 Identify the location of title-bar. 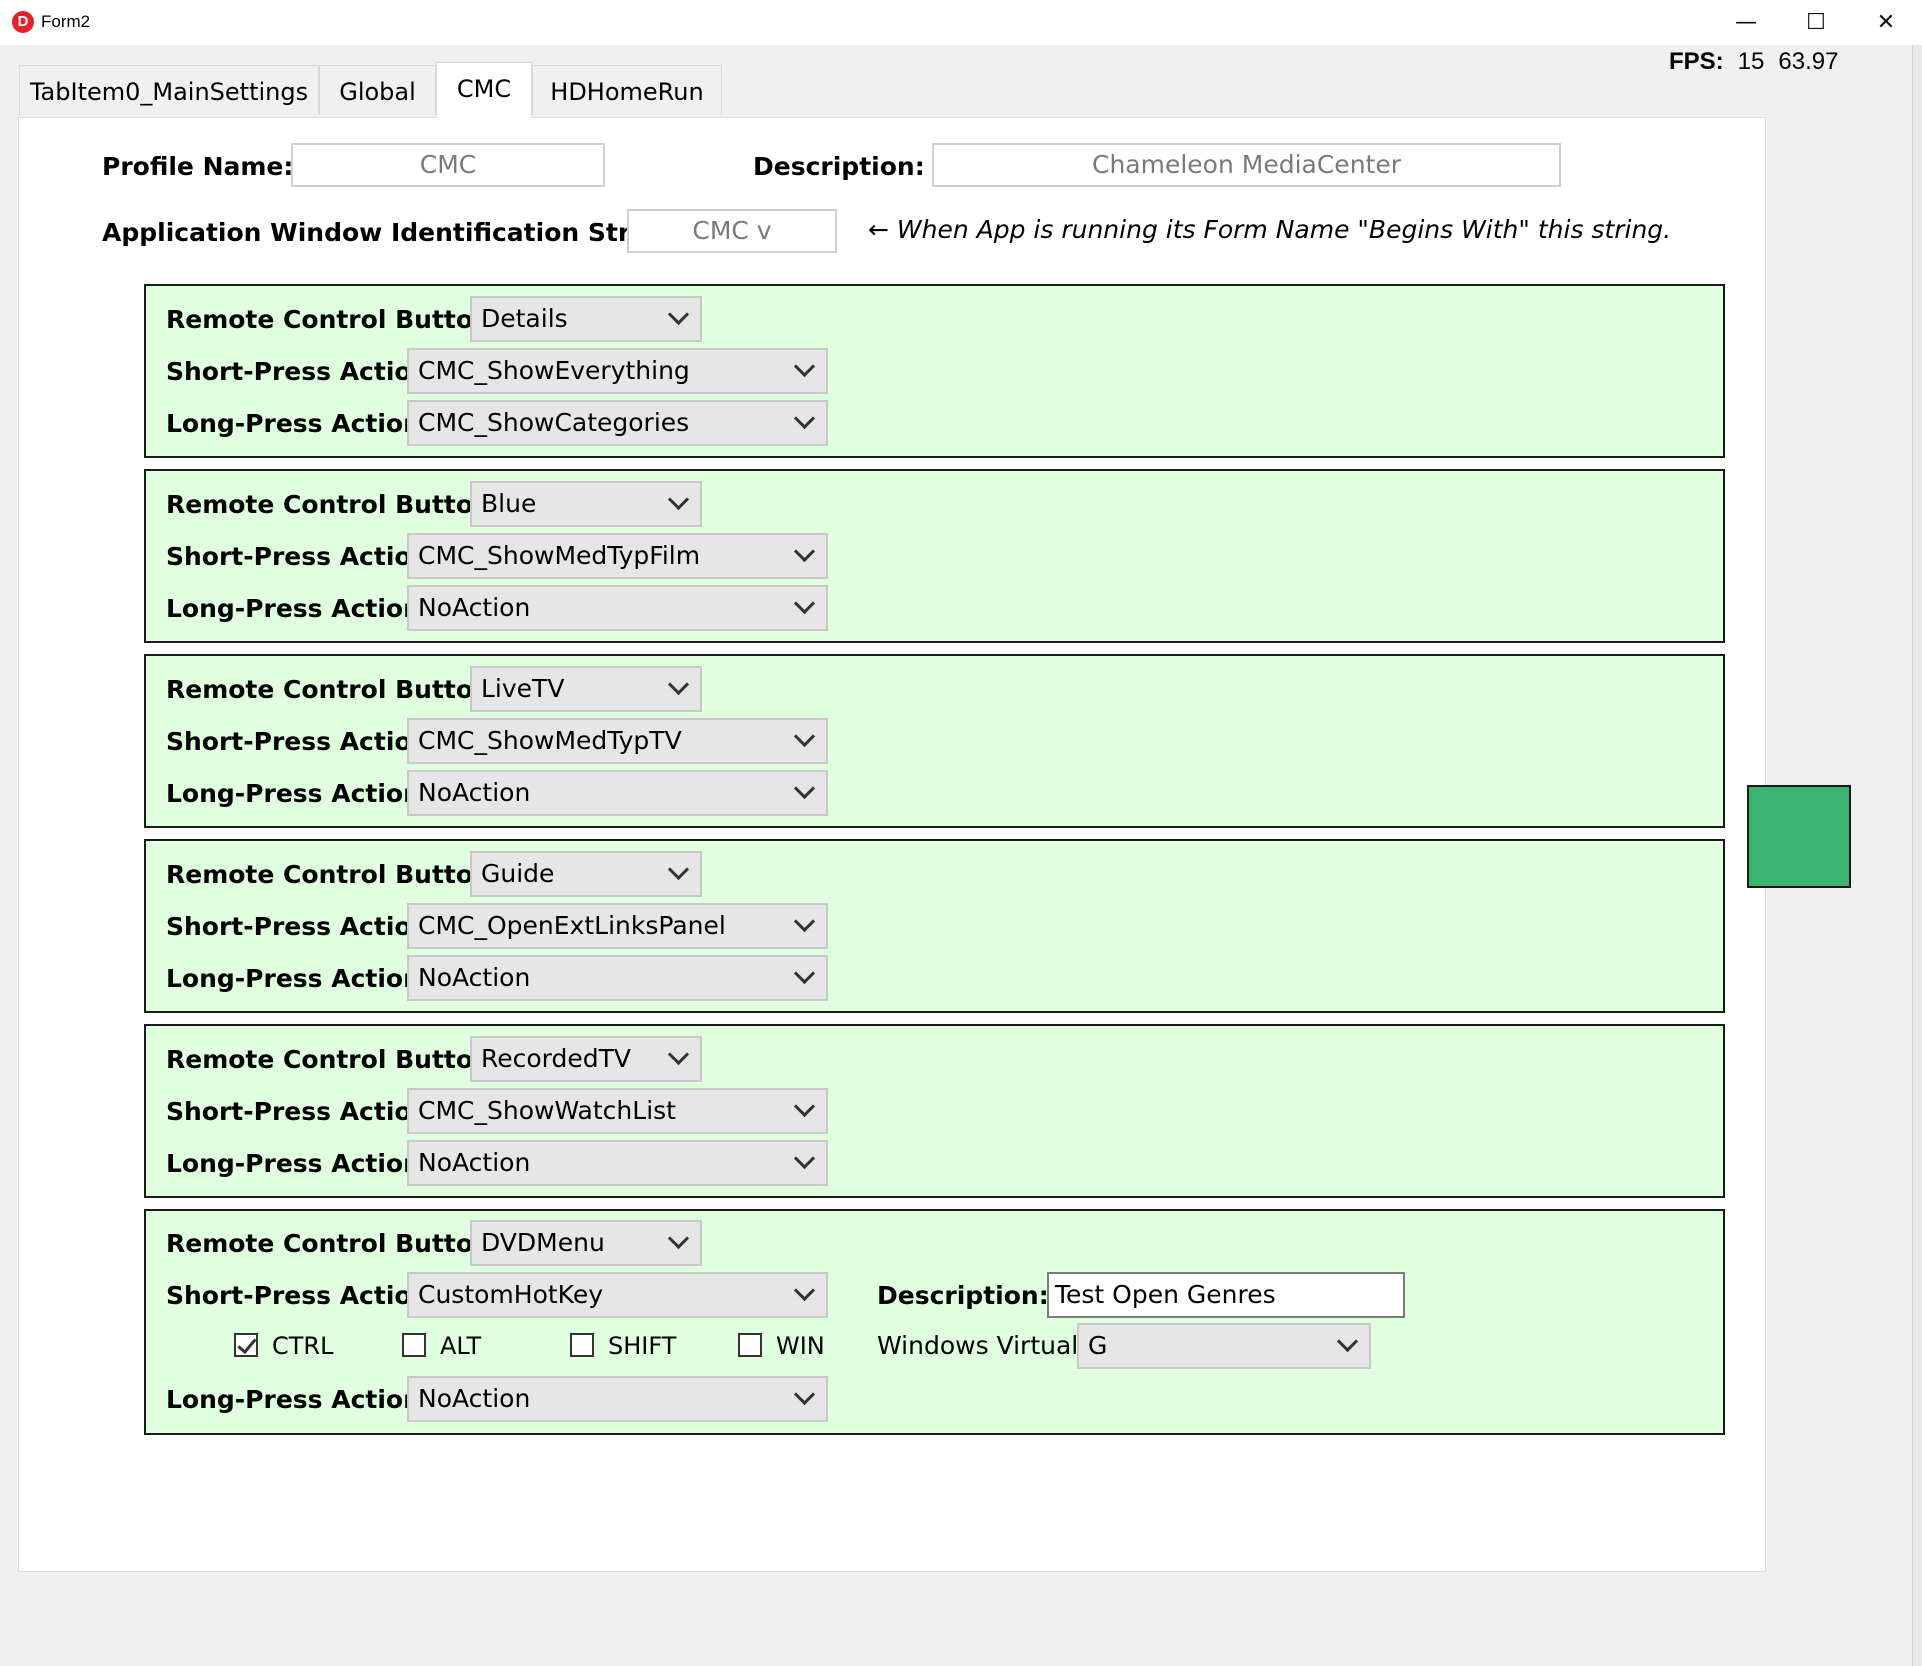
(961, 22).